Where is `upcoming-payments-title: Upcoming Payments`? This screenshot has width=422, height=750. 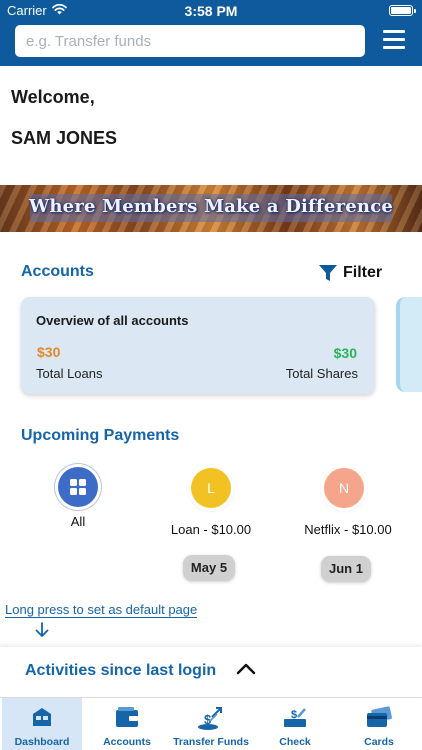 upcoming-payments-title: Upcoming Payments is located at coordinates (100, 435).